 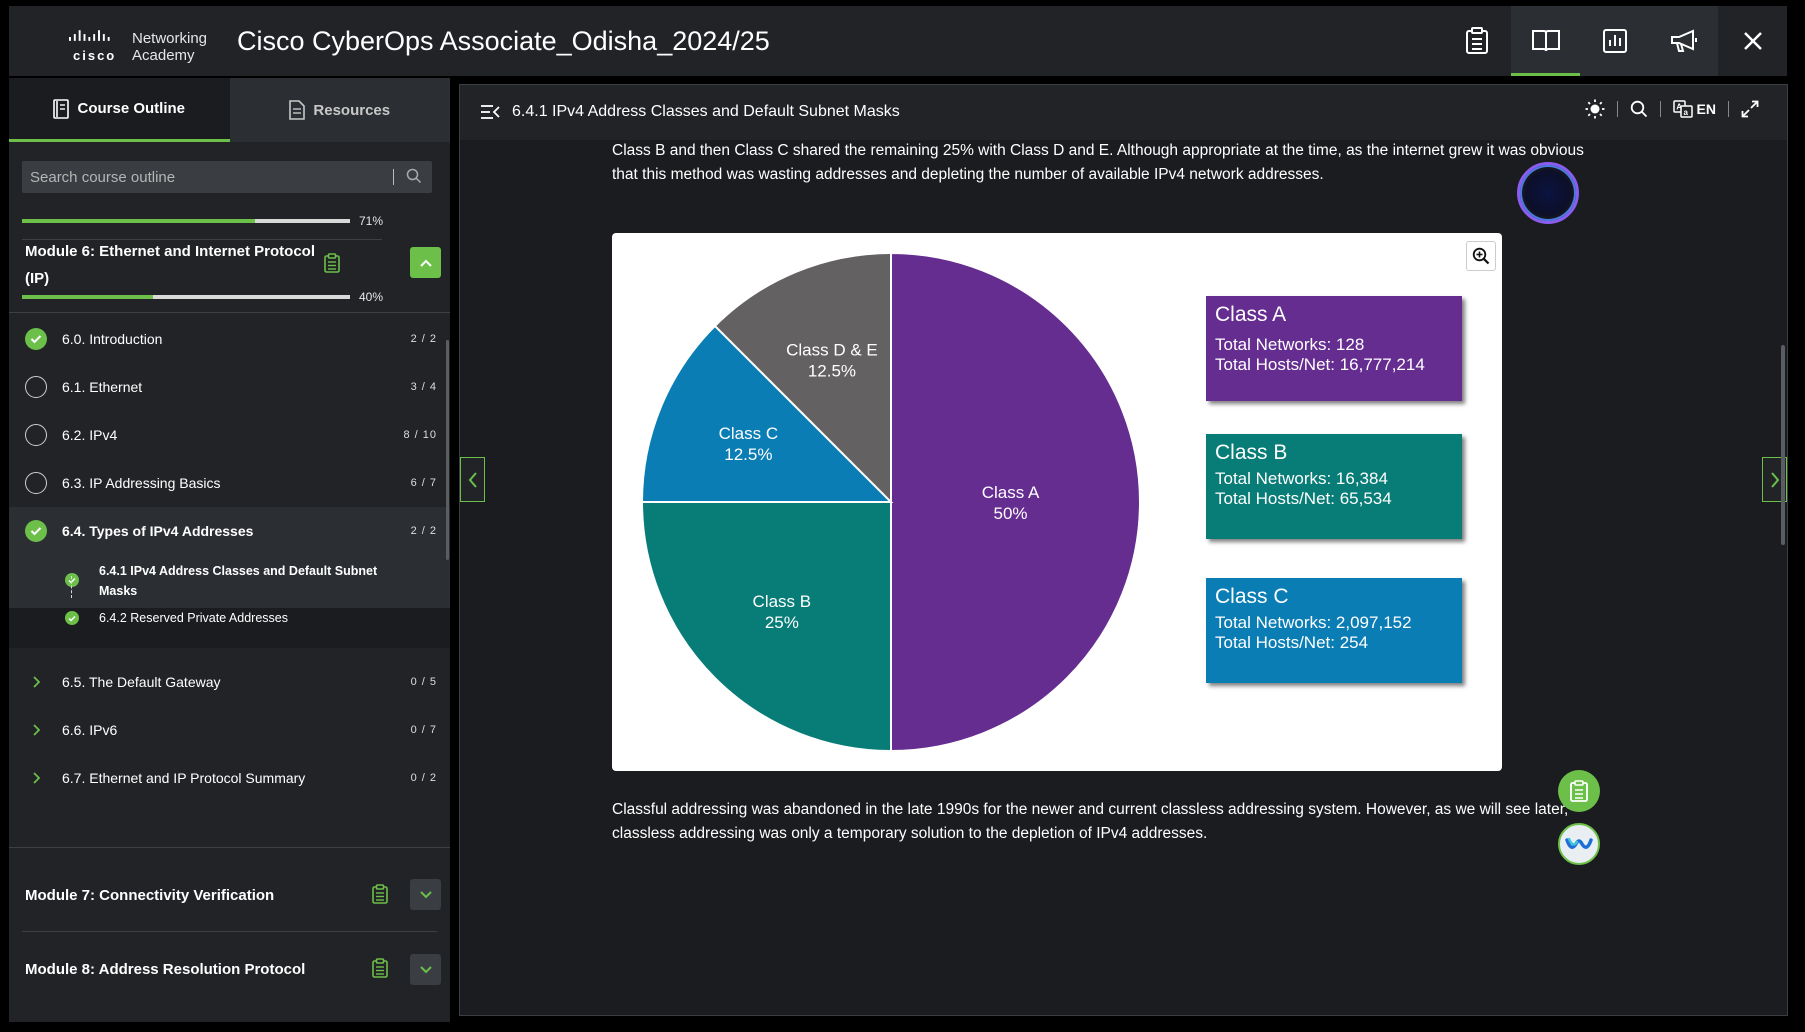 What do you see at coordinates (447, 450) in the screenshot?
I see `sidebar-scrollbar` at bounding box center [447, 450].